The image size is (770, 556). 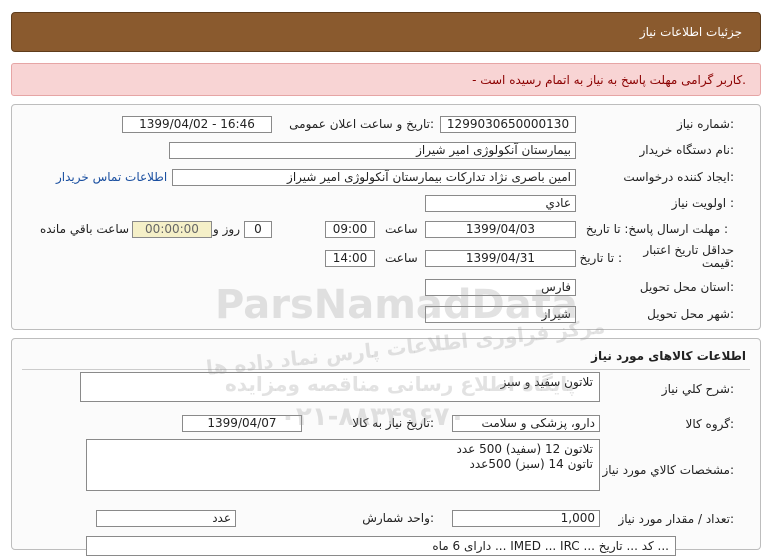 I want to click on announce-datetime-field: 1399/04/02 - 16:46, so click(x=197, y=124).